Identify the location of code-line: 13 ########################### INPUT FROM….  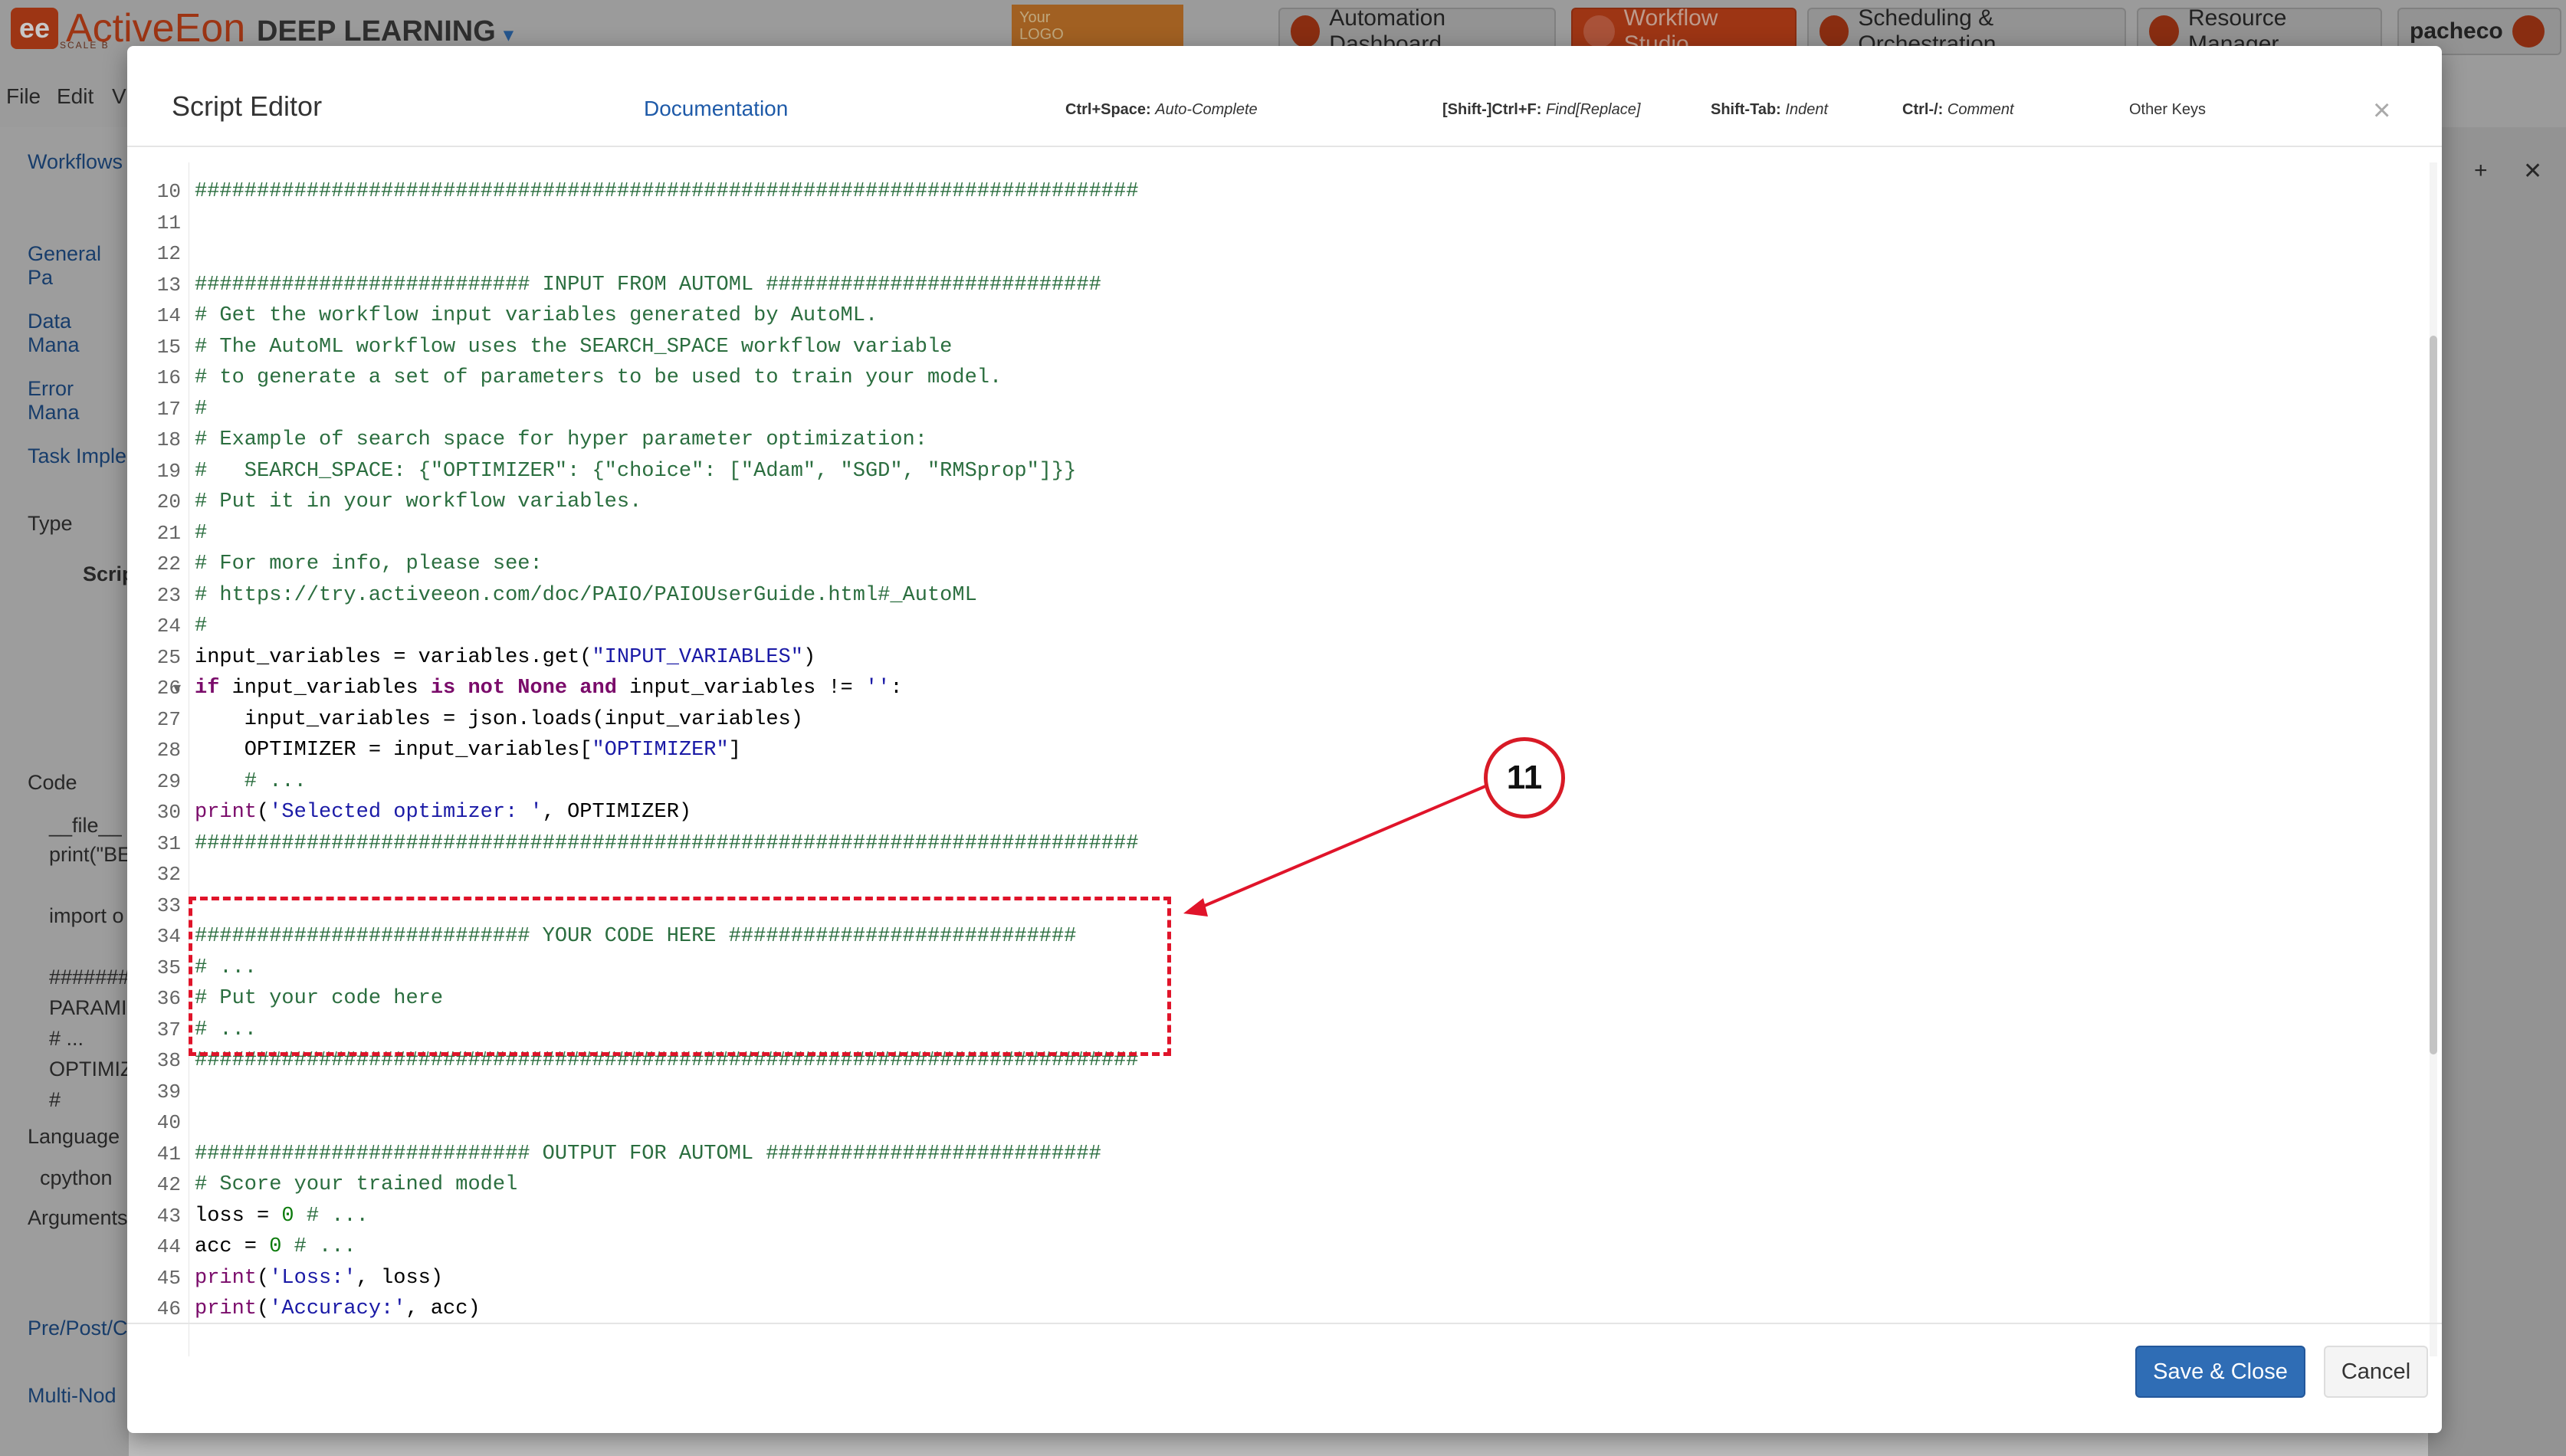
(1275, 285).